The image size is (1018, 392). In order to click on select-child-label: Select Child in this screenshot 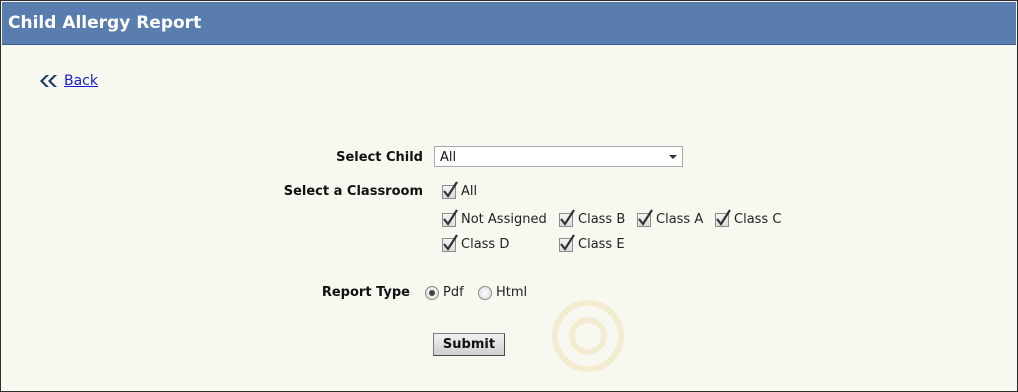, I will do `click(379, 157)`.